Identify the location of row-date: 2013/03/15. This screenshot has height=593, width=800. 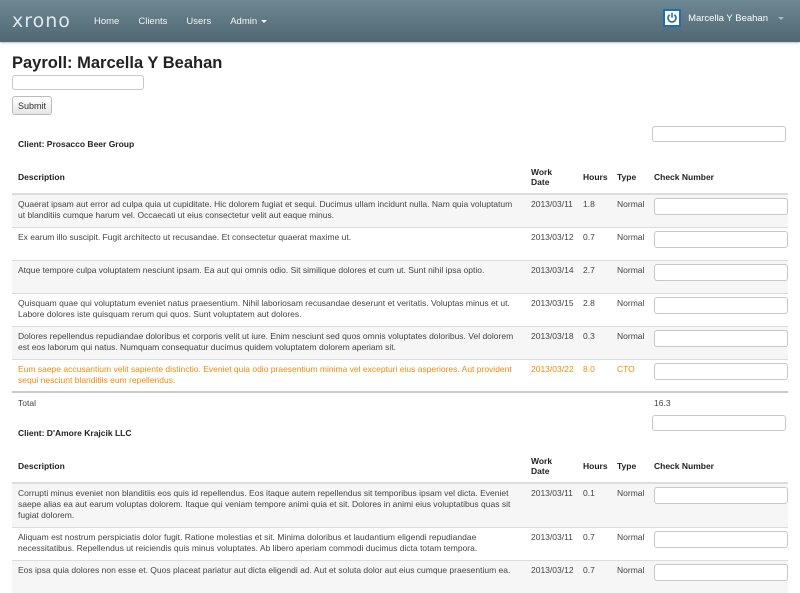
(551, 309).